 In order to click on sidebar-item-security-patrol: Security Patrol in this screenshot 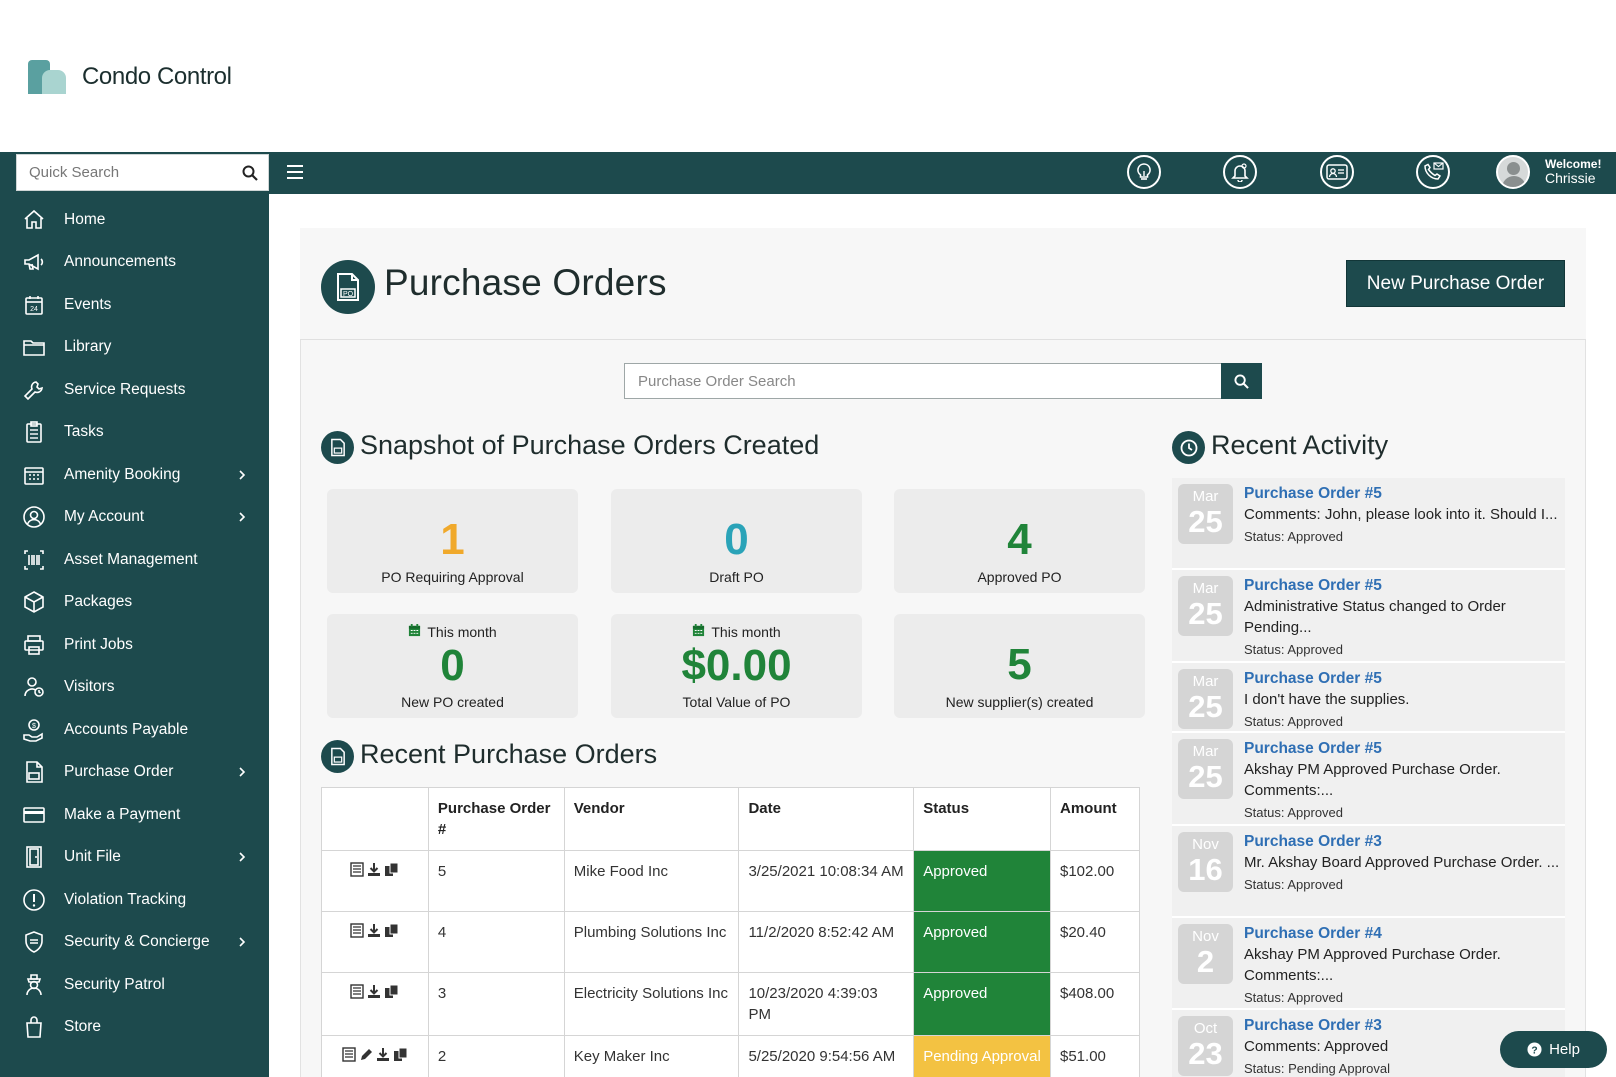, I will do `click(134, 985)`.